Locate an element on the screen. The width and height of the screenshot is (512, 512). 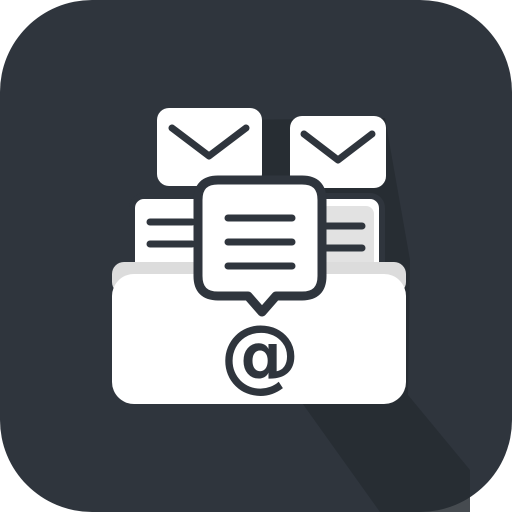
envelope-icon is located at coordinates (209, 147).